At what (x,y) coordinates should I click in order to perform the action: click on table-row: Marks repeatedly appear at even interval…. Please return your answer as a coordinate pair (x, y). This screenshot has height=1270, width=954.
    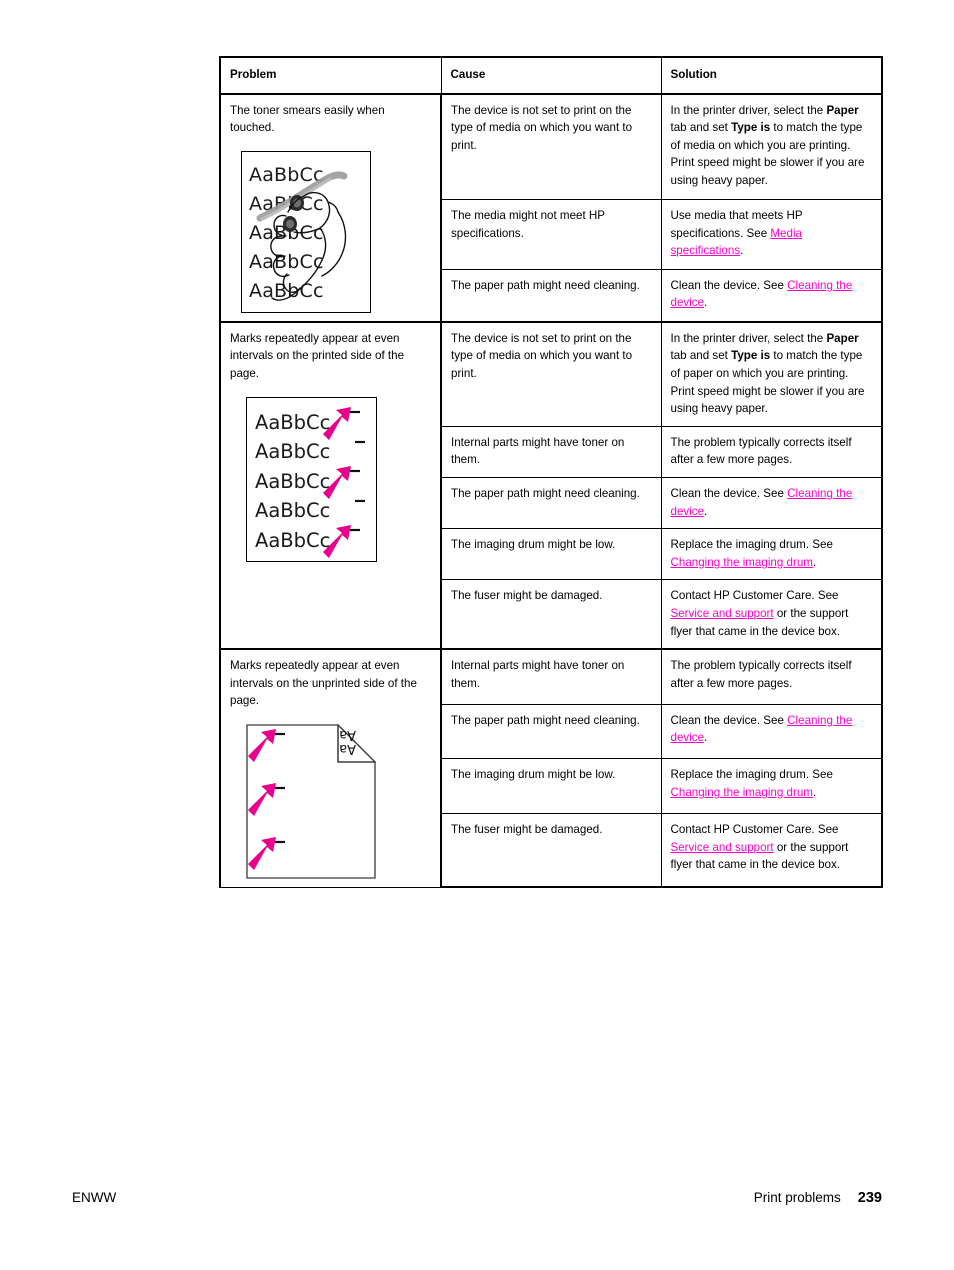
    Looking at the image, I should click on (551, 768).